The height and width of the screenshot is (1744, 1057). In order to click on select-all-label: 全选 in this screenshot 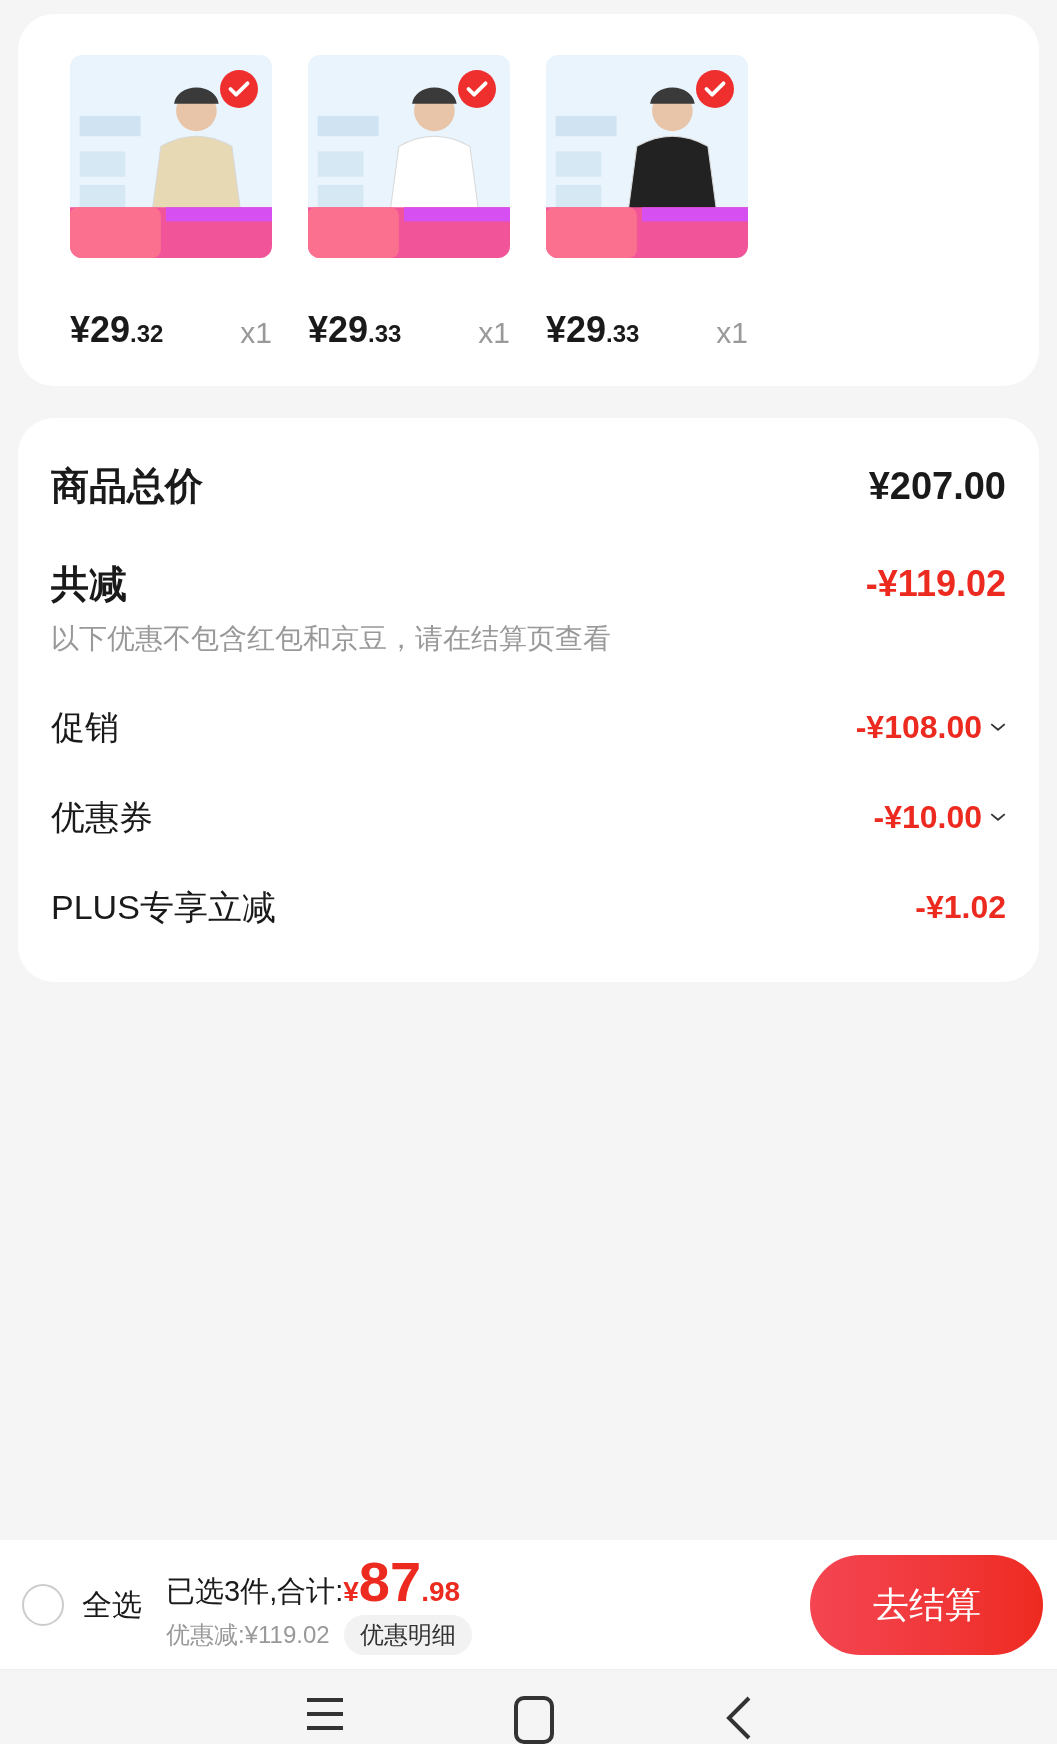, I will do `click(112, 1604)`.